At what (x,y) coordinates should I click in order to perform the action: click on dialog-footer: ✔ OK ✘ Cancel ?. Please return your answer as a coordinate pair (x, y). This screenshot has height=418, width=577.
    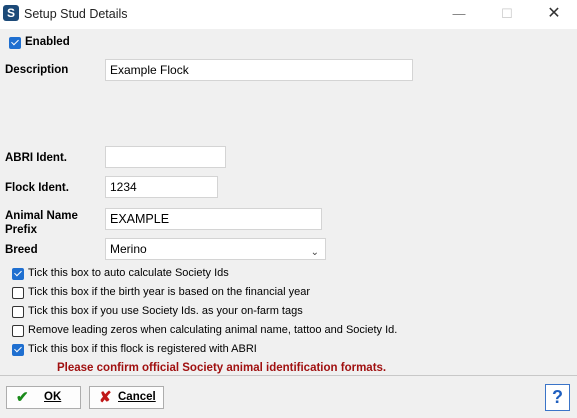
    Looking at the image, I should click on (288, 396).